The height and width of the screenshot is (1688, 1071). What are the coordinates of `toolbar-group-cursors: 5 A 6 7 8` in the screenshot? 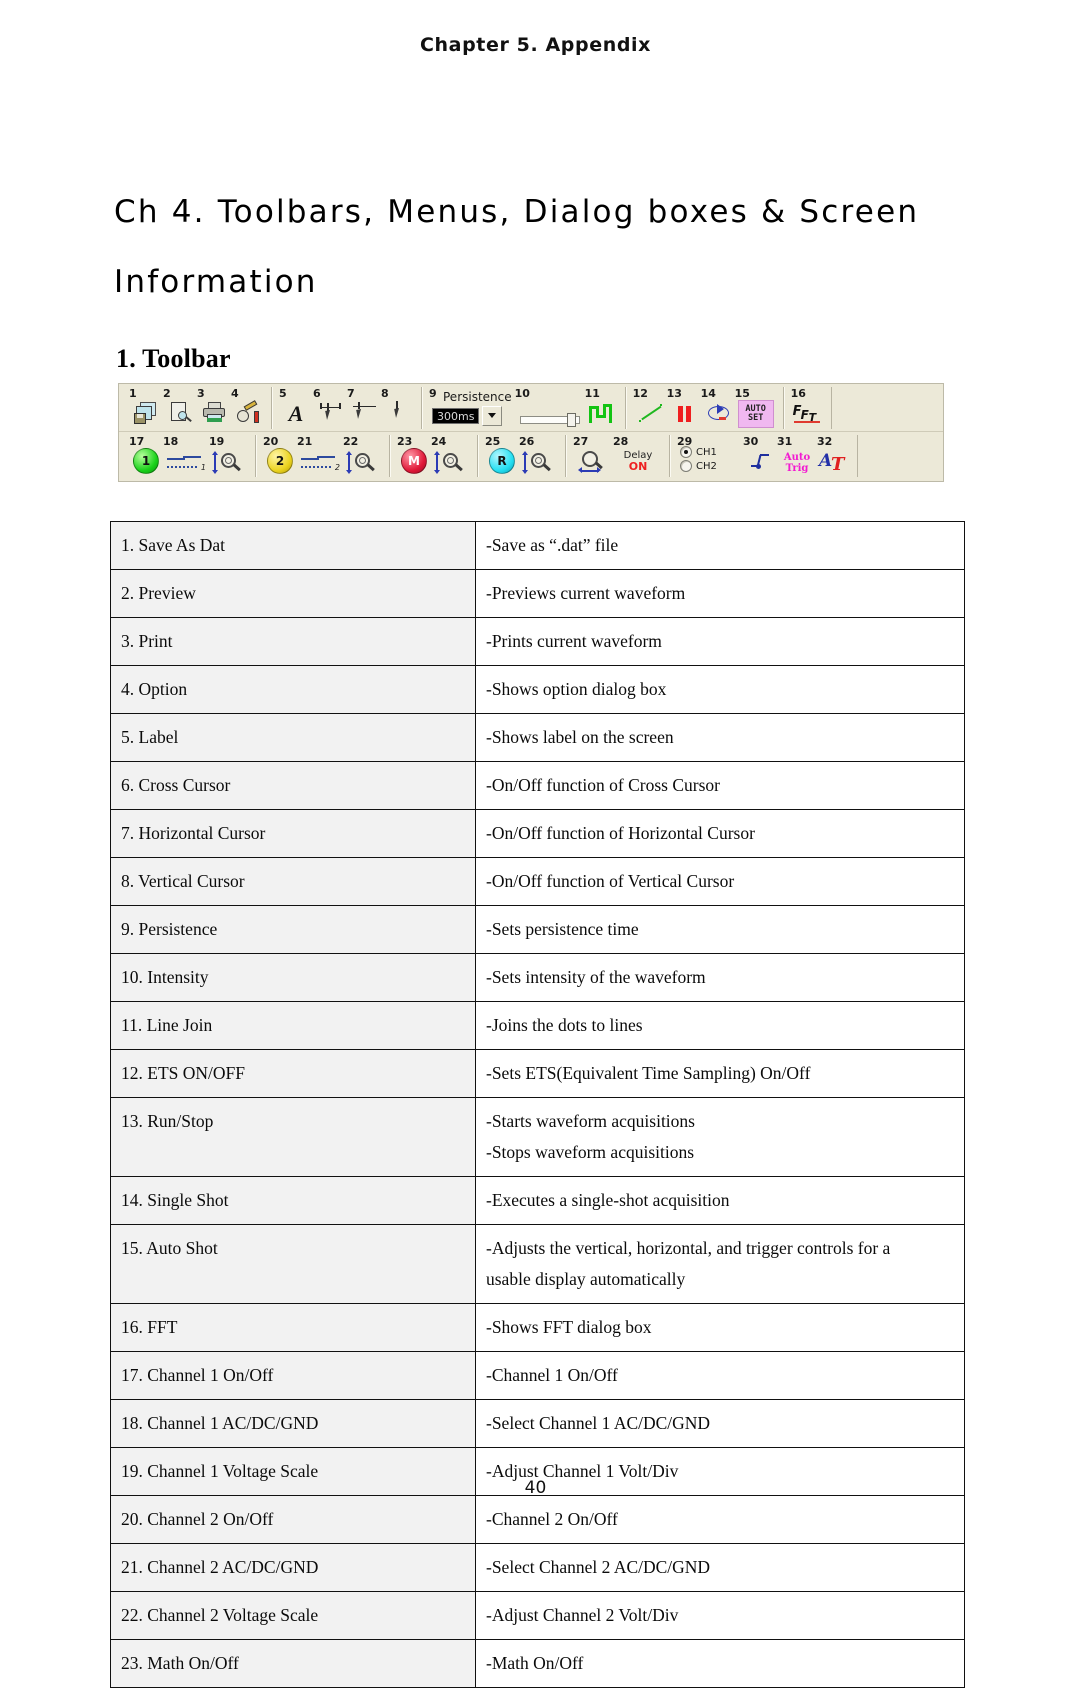 It's located at (347, 407).